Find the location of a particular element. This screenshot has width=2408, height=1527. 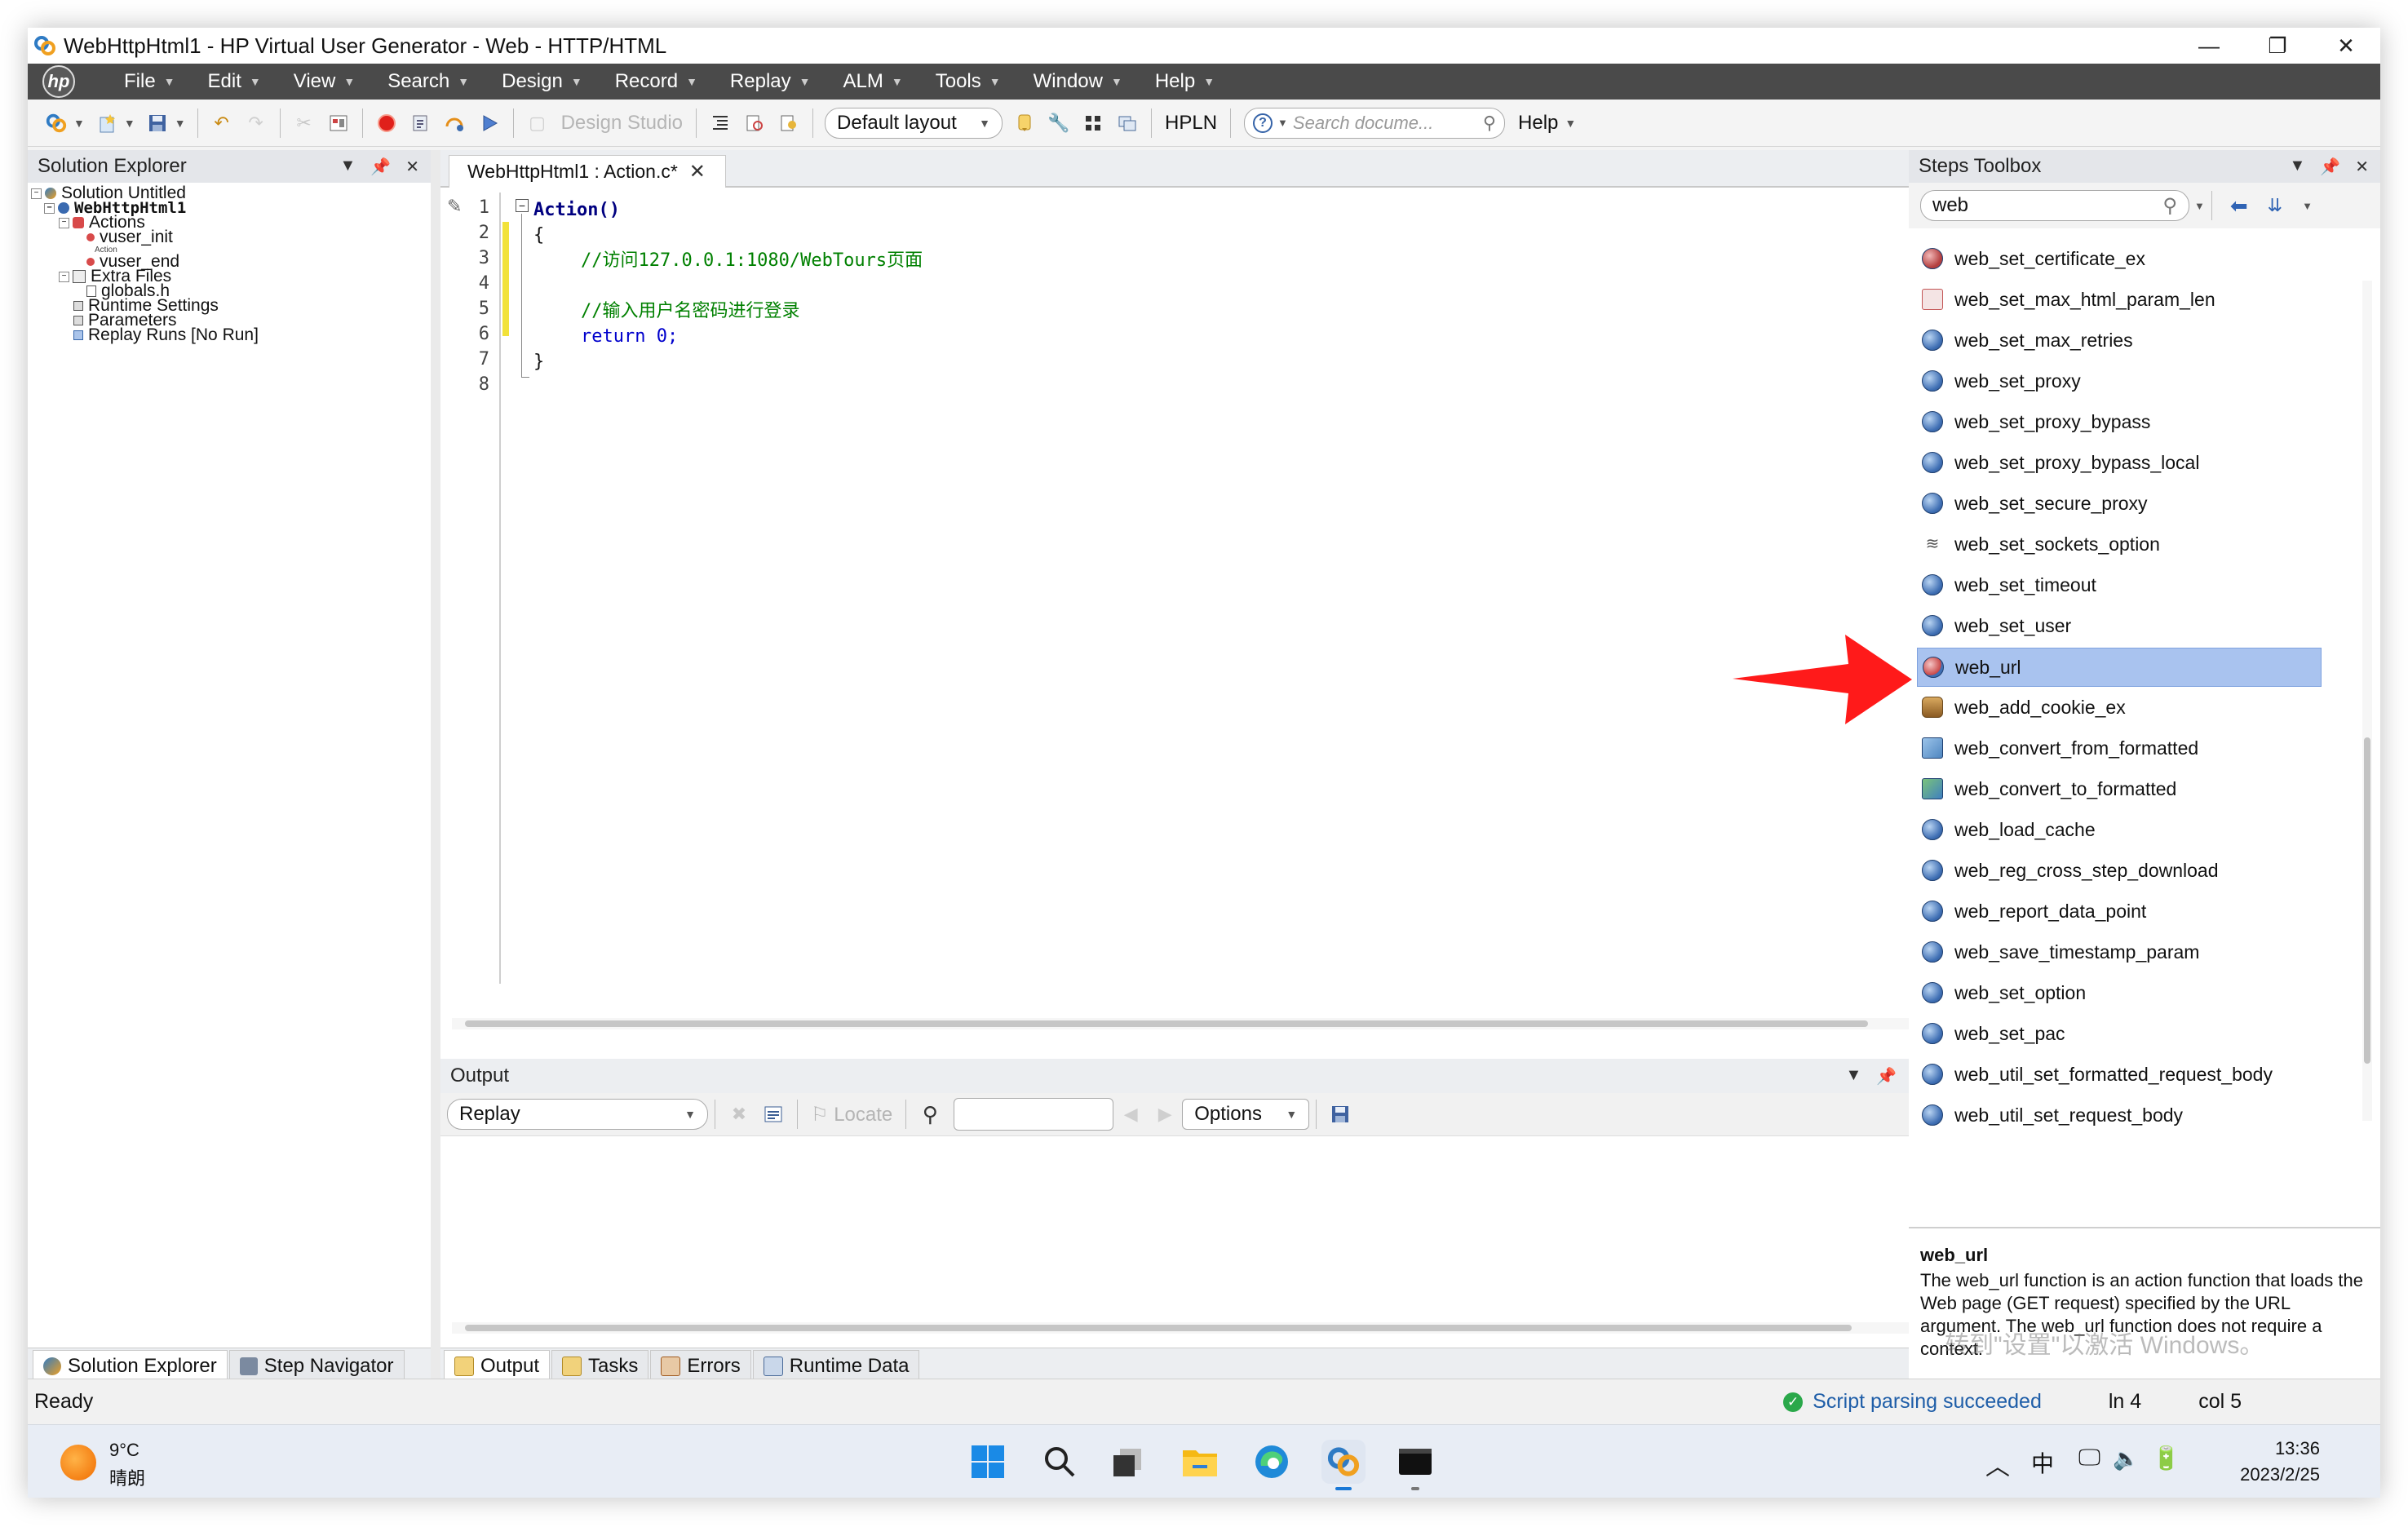

taskbar-time: 13:36 is located at coordinates (2275, 1448).